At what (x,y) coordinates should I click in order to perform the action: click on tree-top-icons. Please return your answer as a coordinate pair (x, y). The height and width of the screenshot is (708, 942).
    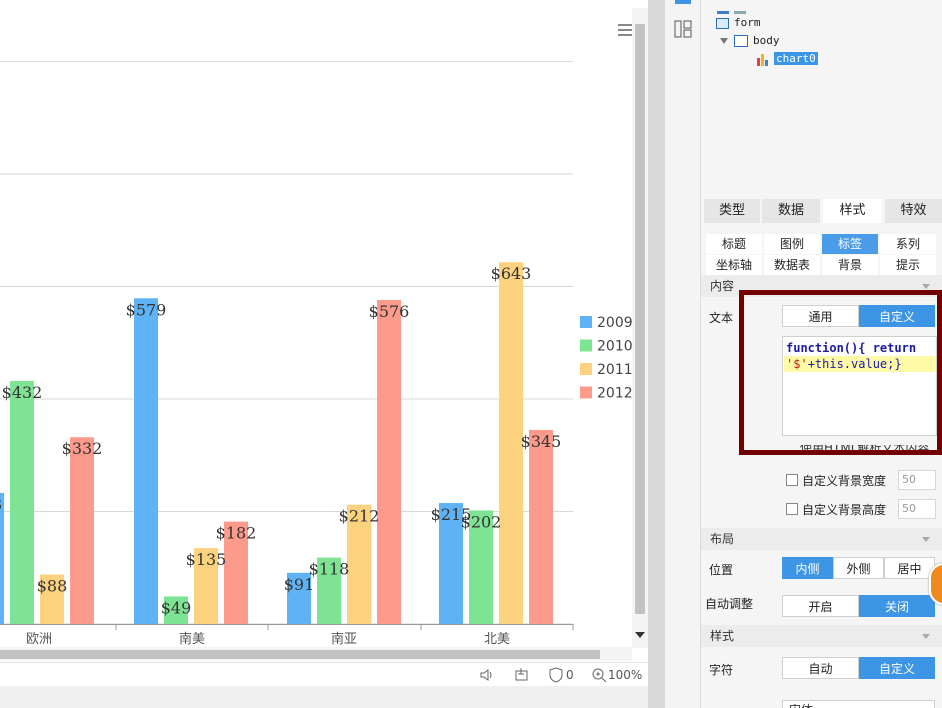
    Looking at the image, I should click on (736, 7).